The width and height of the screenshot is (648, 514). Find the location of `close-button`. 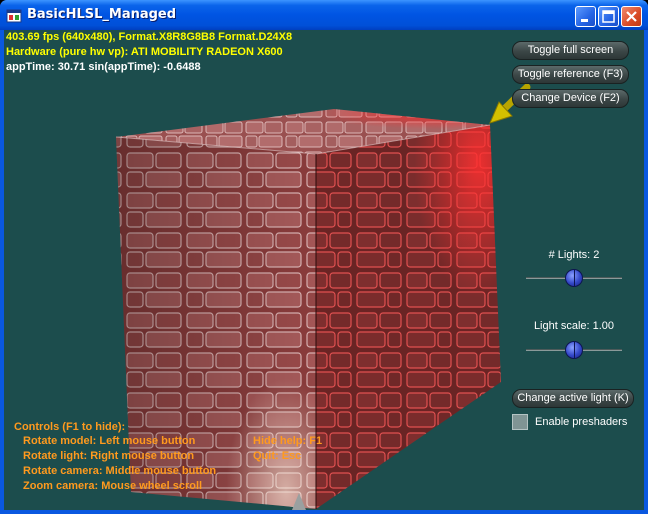

close-button is located at coordinates (631, 16).